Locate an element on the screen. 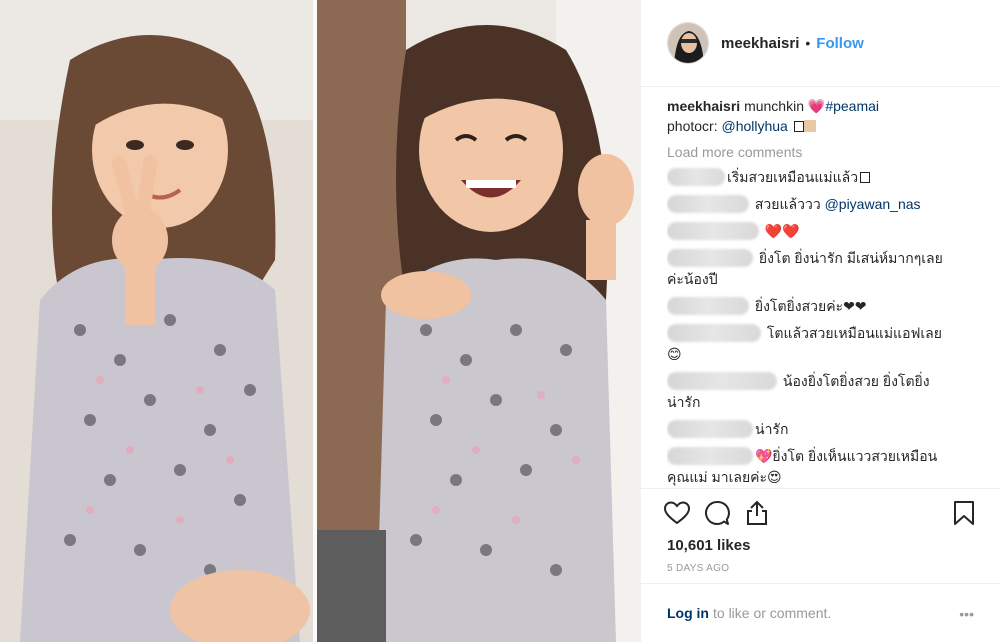 This screenshot has width=1000, height=642. pink-heart-emoji: 💗 is located at coordinates (816, 106).